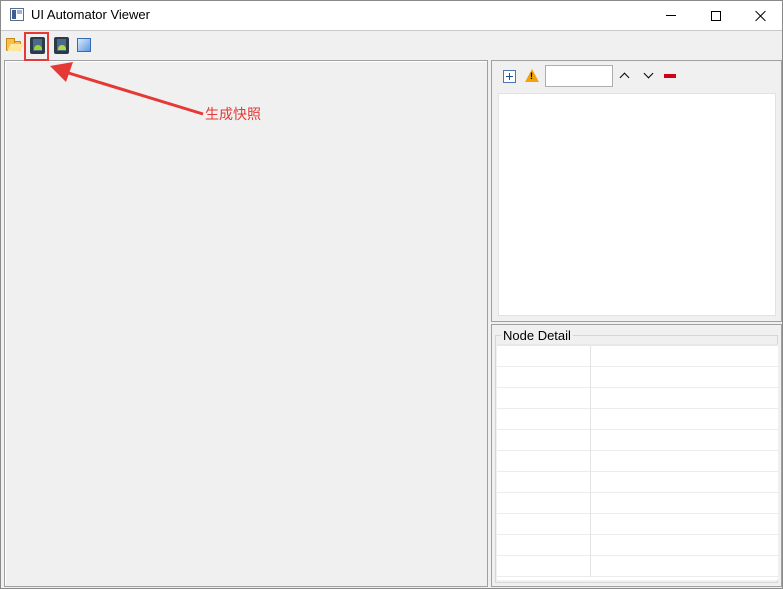  What do you see at coordinates (509, 76) in the screenshot?
I see `expand-all-icon` at bounding box center [509, 76].